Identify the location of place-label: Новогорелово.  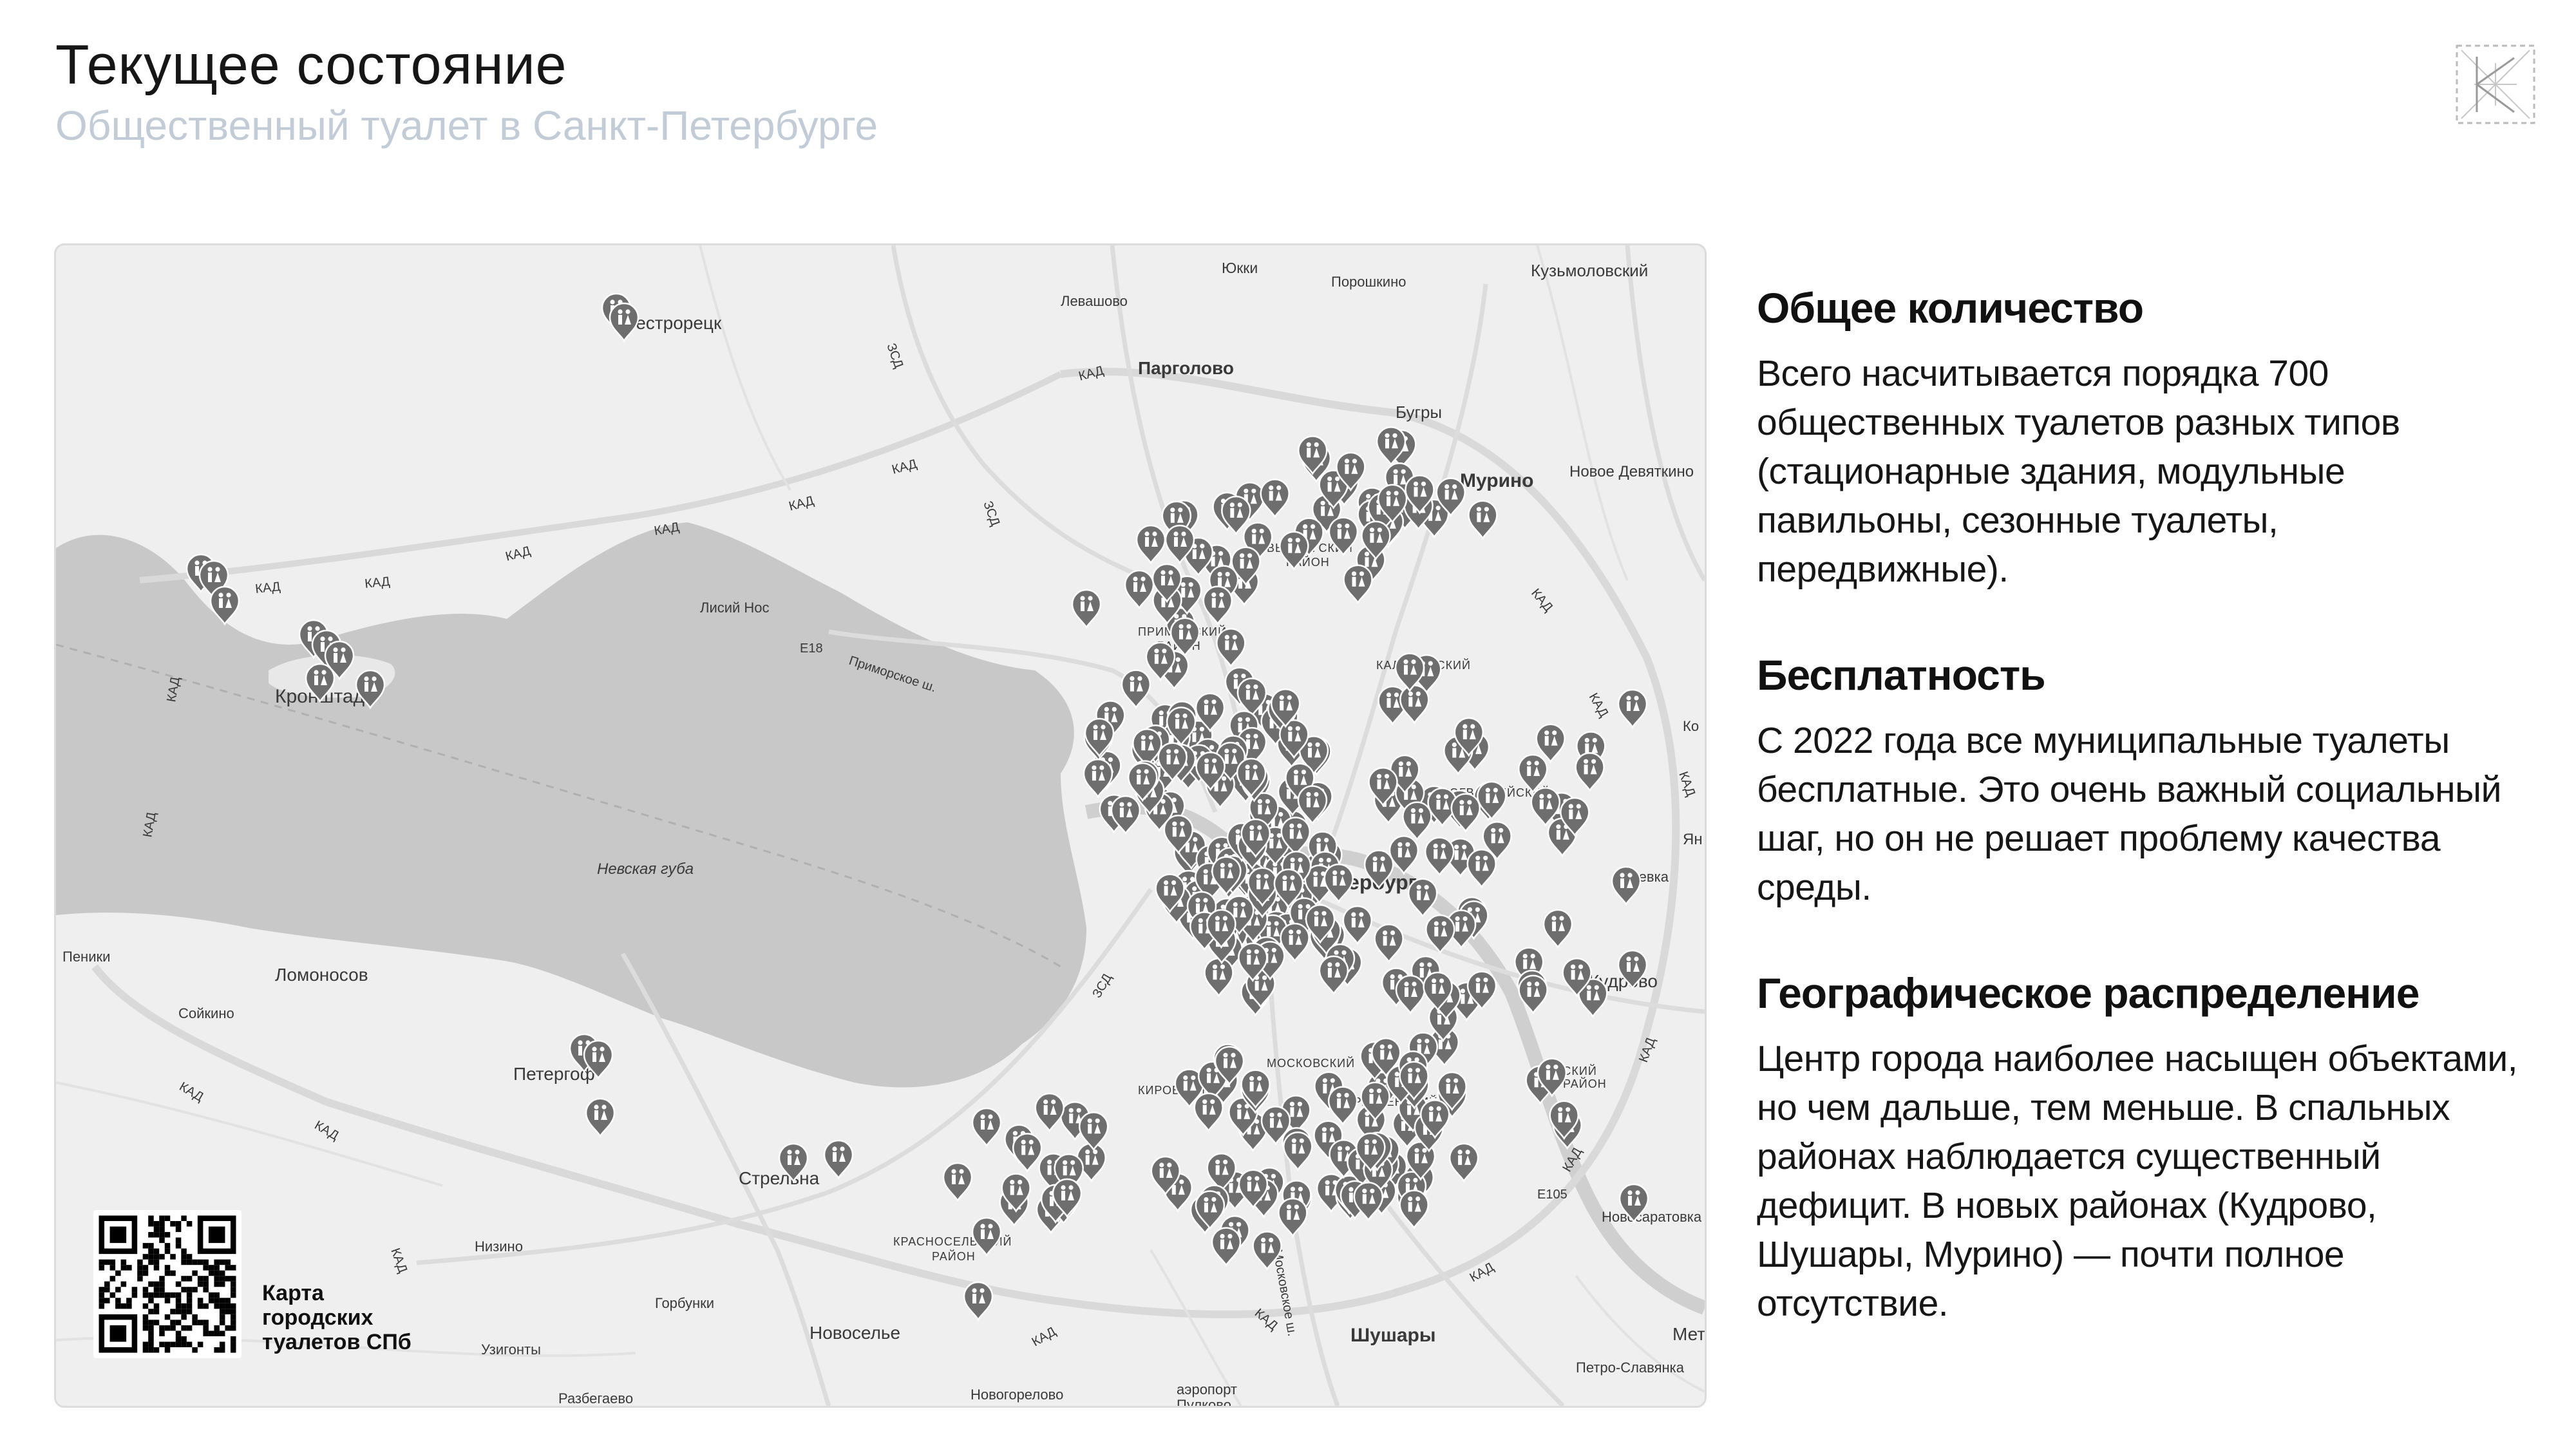
(1017, 1395).